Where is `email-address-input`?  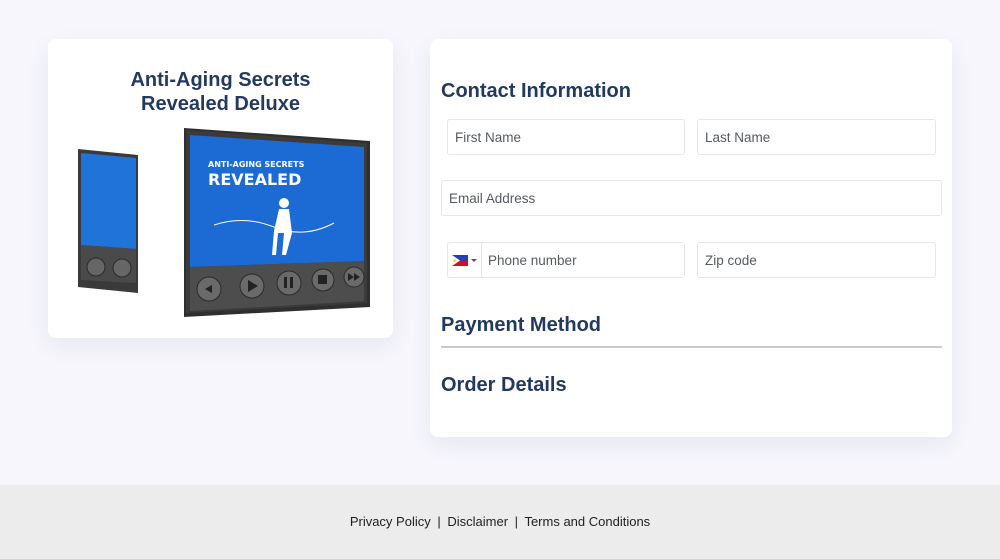 email-address-input is located at coordinates (691, 198).